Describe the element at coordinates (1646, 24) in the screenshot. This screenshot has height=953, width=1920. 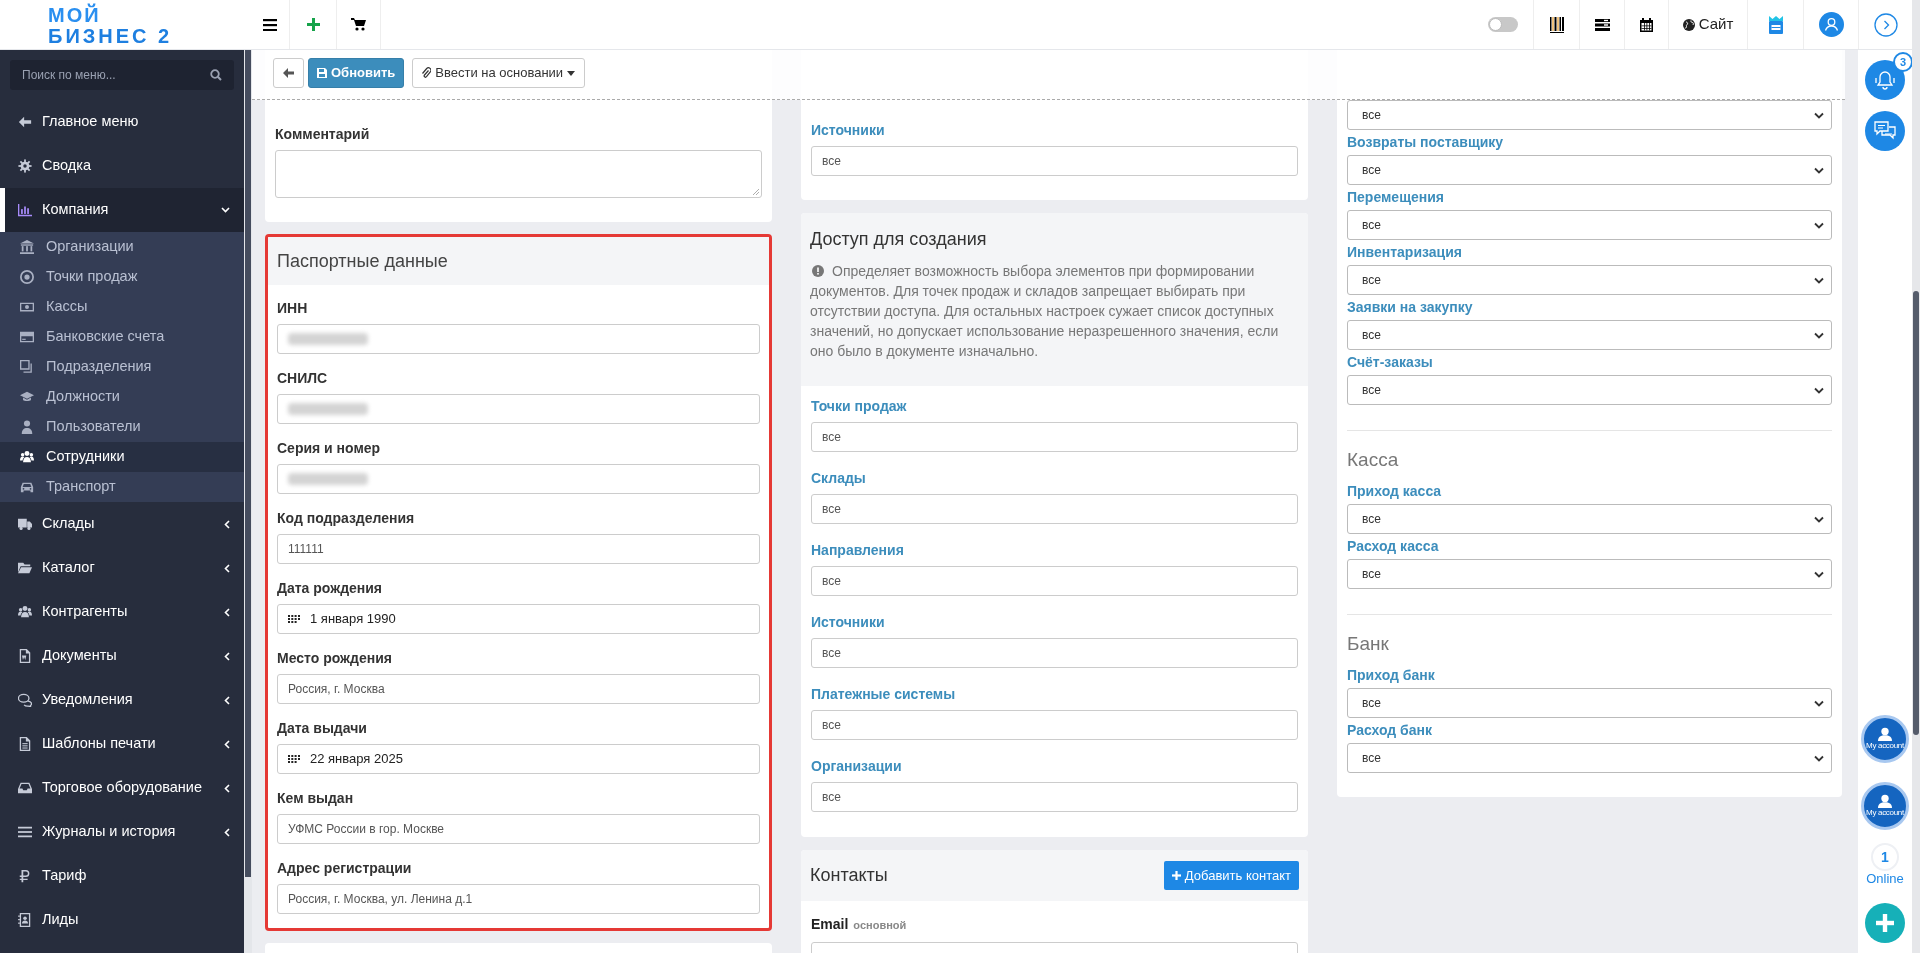
I see `calendar-icon` at that location.